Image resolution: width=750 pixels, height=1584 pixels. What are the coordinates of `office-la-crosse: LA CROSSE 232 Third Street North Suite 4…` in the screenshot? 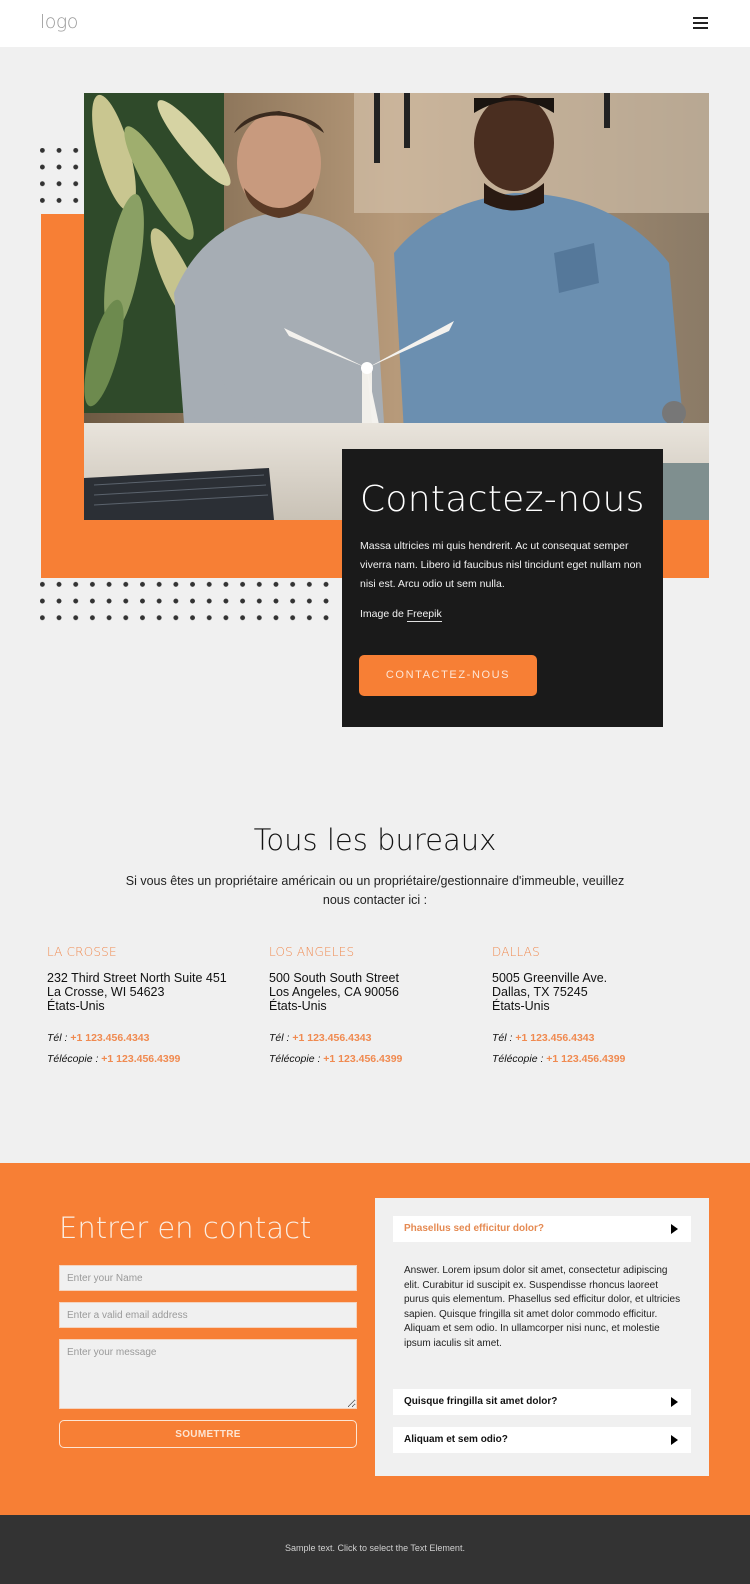 It's located at (157, 1007).